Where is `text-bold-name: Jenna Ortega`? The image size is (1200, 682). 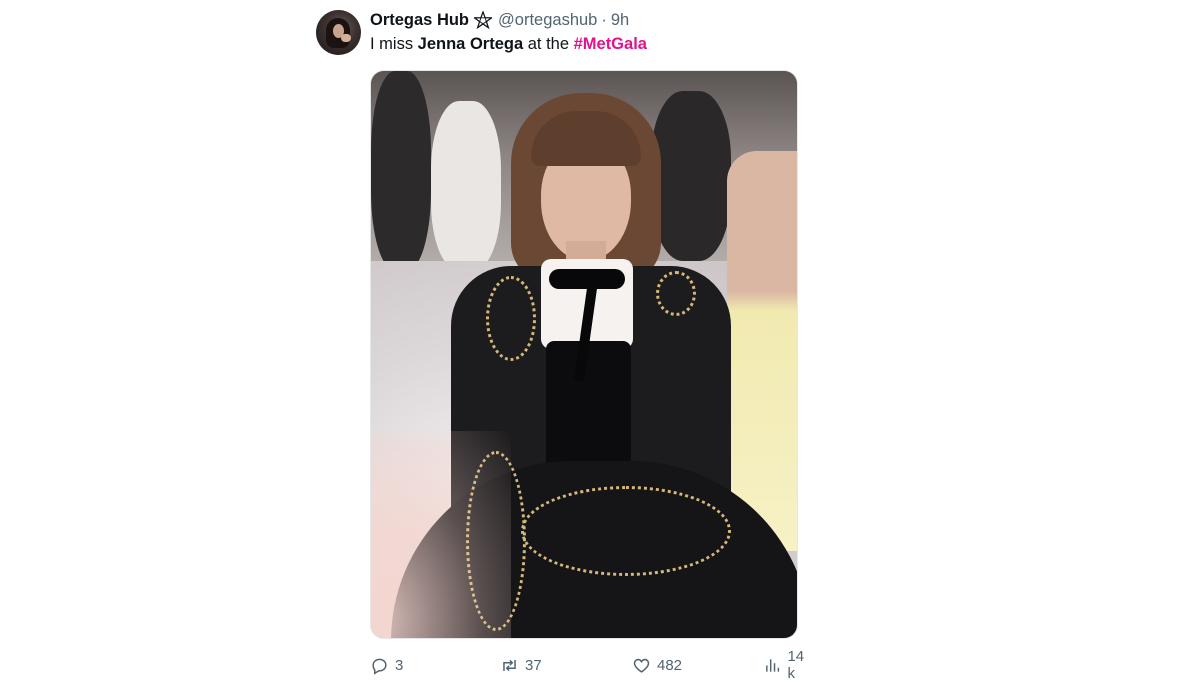 text-bold-name: Jenna Ortega is located at coordinates (470, 44).